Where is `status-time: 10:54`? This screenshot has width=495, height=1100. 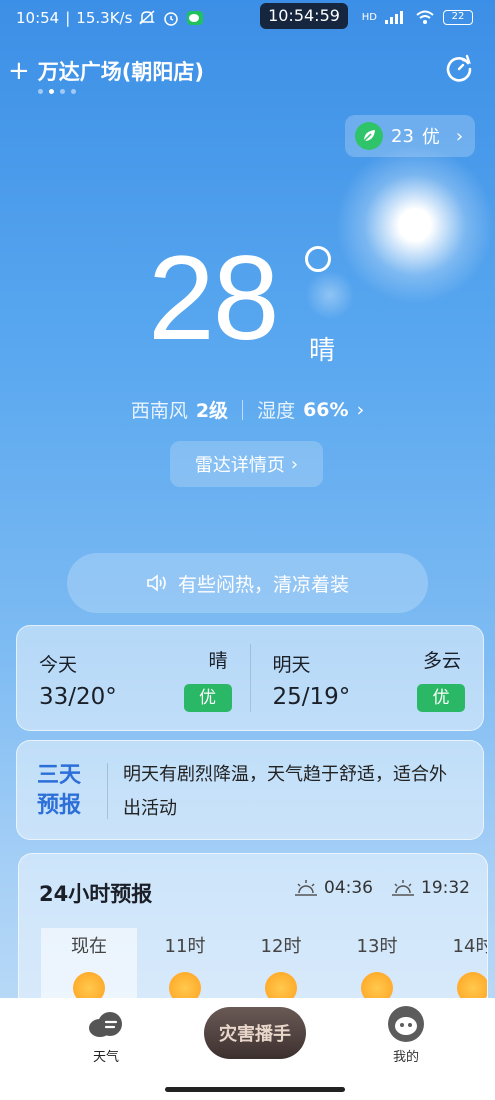
status-time: 10:54 is located at coordinates (38, 18).